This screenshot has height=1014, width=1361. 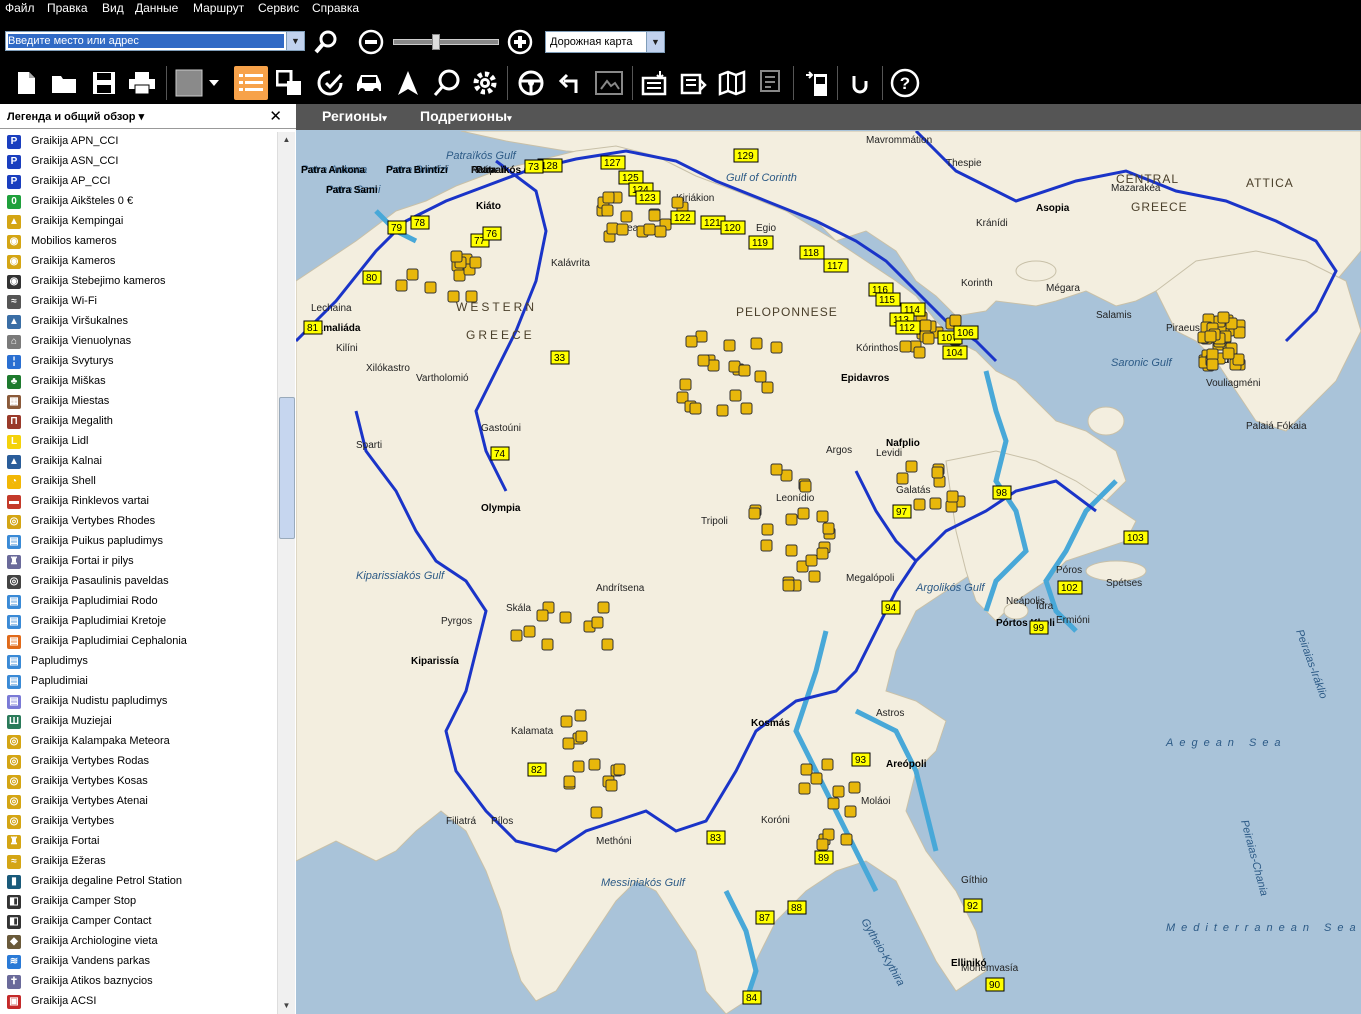 What do you see at coordinates (570, 263) in the screenshot?
I see `town-label: Kalávrita` at bounding box center [570, 263].